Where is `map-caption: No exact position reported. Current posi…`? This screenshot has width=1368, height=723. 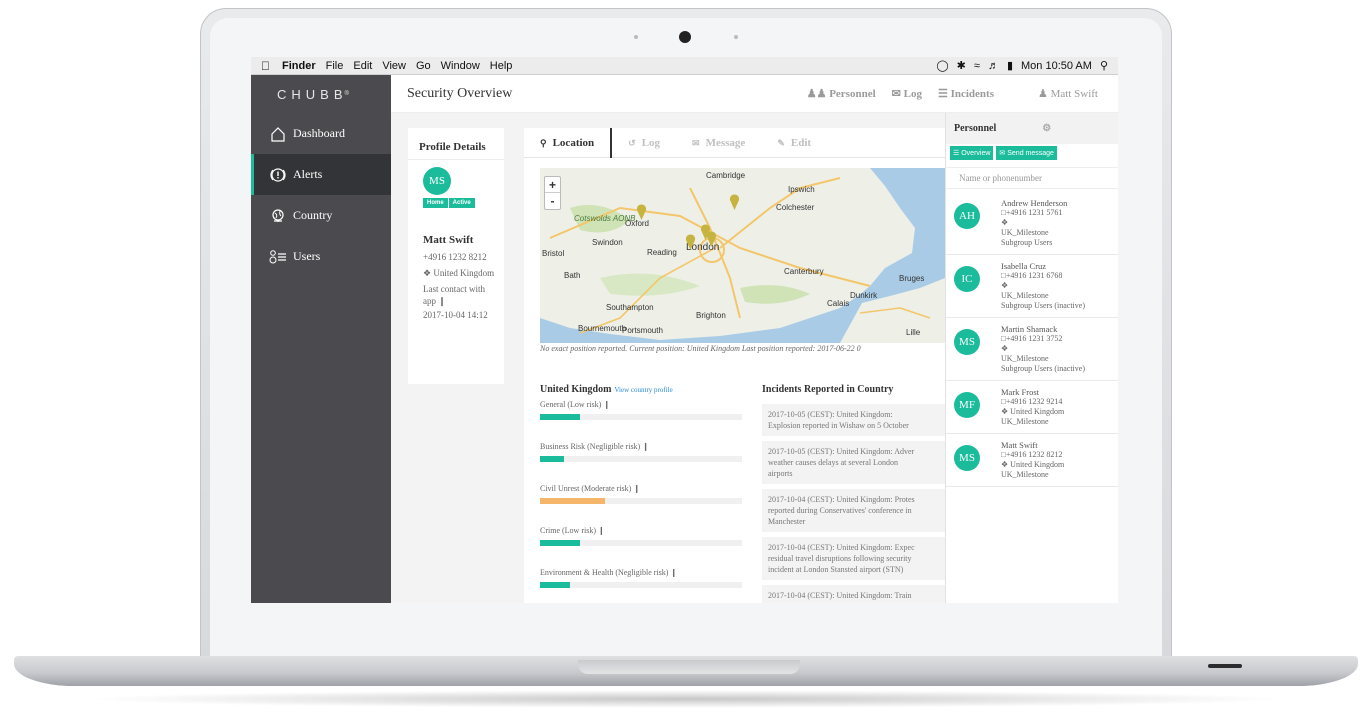 map-caption: No exact position reported. Current posi… is located at coordinates (700, 348).